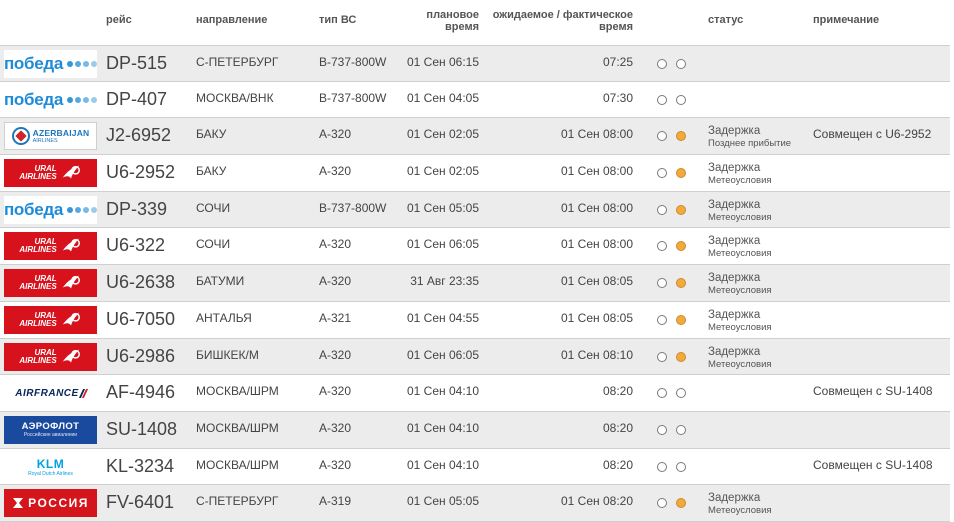 The width and height of the screenshot is (954, 522). I want to click on planned-time: 31 Авг 23:35, so click(444, 281).